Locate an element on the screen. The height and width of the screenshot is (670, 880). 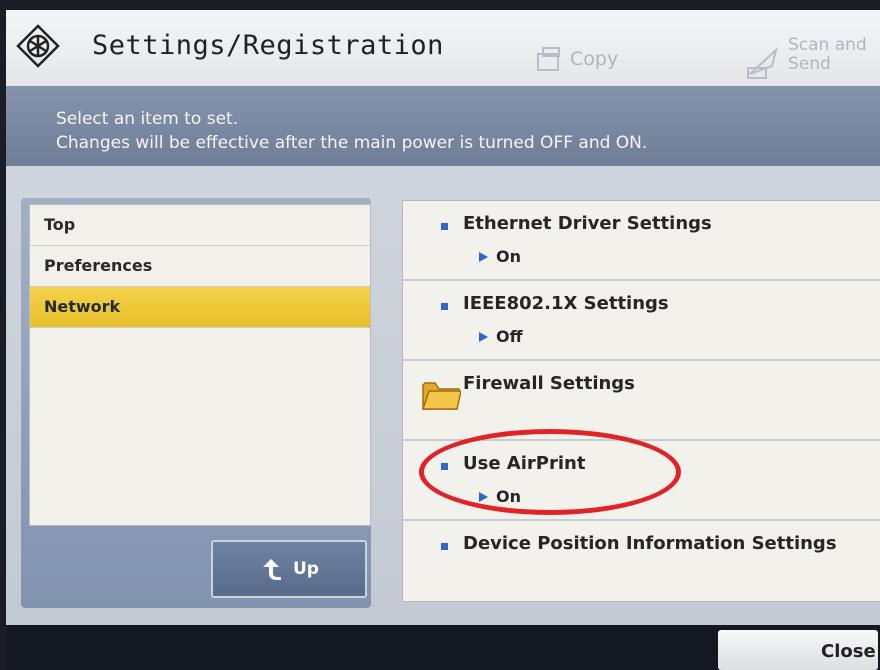
setting-label: Device Position Information Settings is located at coordinates (650, 543).